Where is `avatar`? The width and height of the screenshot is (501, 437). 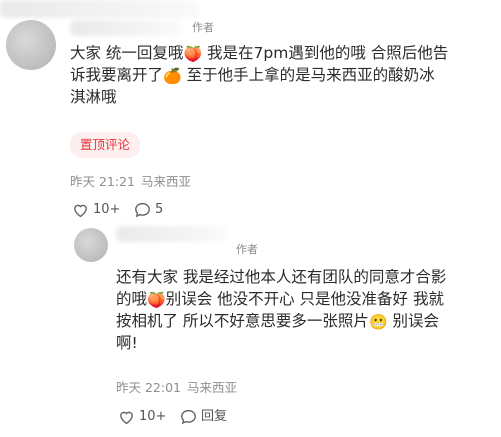 avatar is located at coordinates (31, 45).